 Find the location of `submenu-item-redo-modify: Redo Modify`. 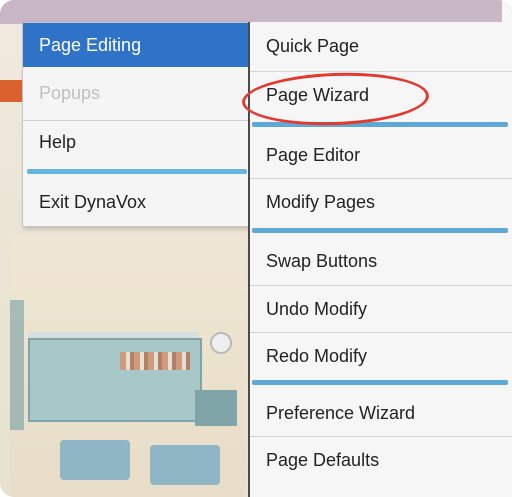

submenu-item-redo-modify: Redo Modify is located at coordinates (381, 356).